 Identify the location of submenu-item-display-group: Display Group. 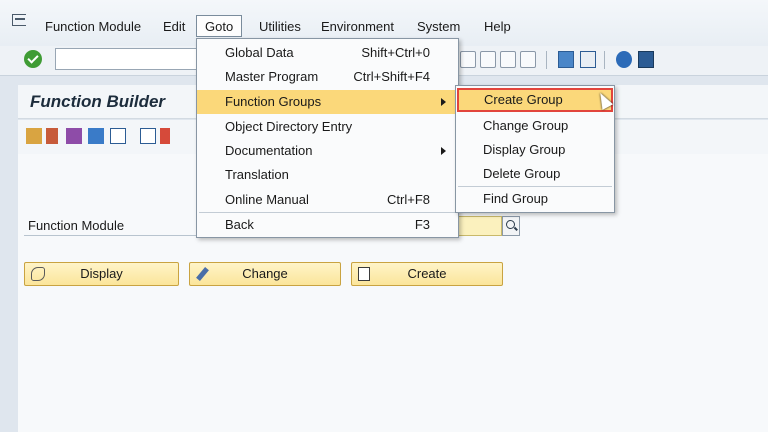
(535, 150).